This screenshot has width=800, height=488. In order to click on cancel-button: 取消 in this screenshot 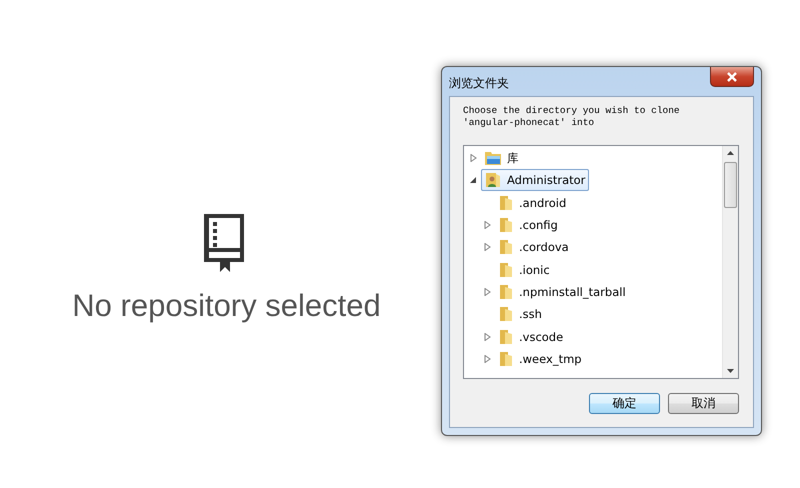, I will do `click(703, 403)`.